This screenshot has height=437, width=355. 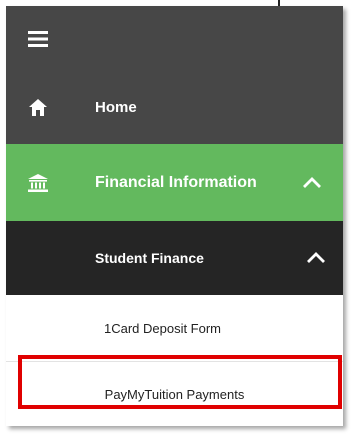 What do you see at coordinates (116, 107) in the screenshot?
I see `nav-item-label: Home` at bounding box center [116, 107].